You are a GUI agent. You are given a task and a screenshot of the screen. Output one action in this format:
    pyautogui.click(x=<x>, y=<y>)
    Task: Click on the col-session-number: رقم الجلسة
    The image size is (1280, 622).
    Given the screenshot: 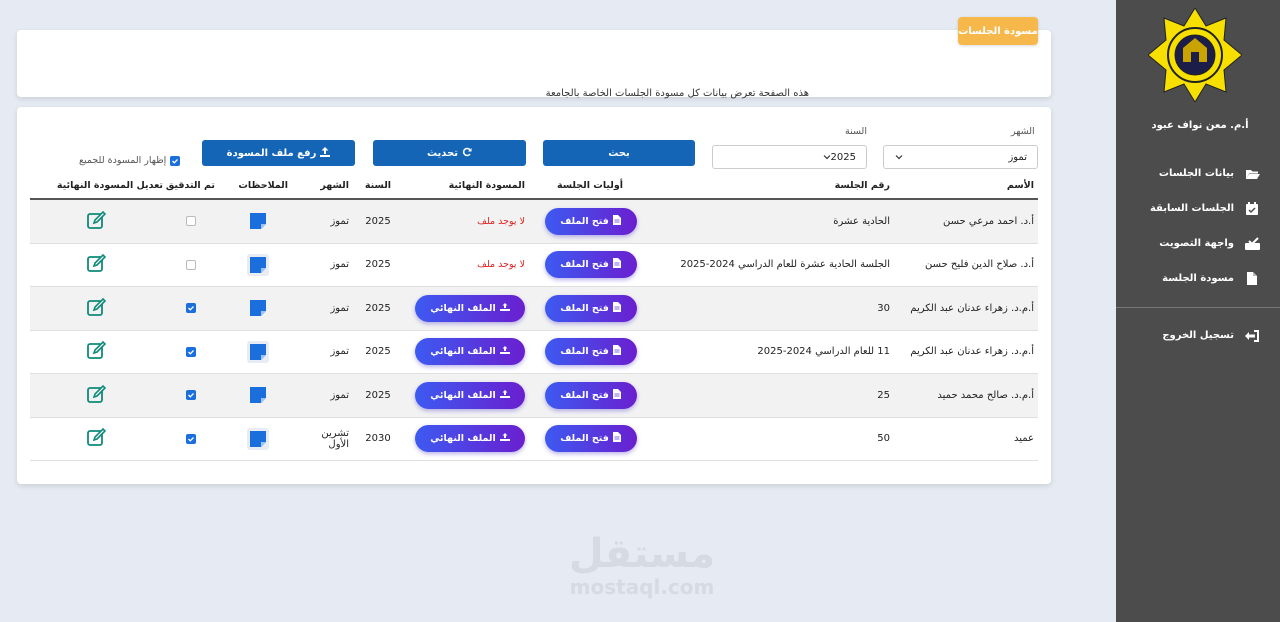 What is the action you would take?
    pyautogui.click(x=862, y=185)
    